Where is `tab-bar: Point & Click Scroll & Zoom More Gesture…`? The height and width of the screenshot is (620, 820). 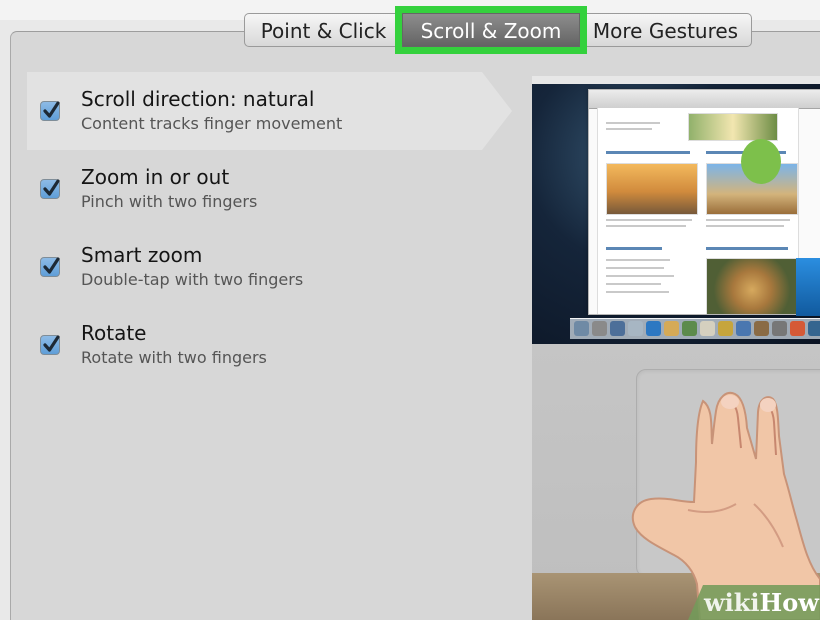 tab-bar: Point & Click Scroll & Zoom More Gesture… is located at coordinates (498, 30).